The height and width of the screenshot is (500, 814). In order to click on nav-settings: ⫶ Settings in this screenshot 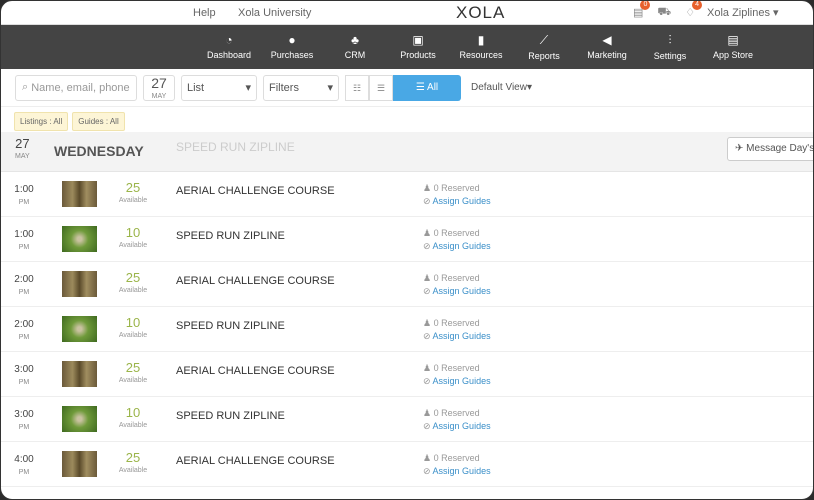, I will do `click(670, 47)`.